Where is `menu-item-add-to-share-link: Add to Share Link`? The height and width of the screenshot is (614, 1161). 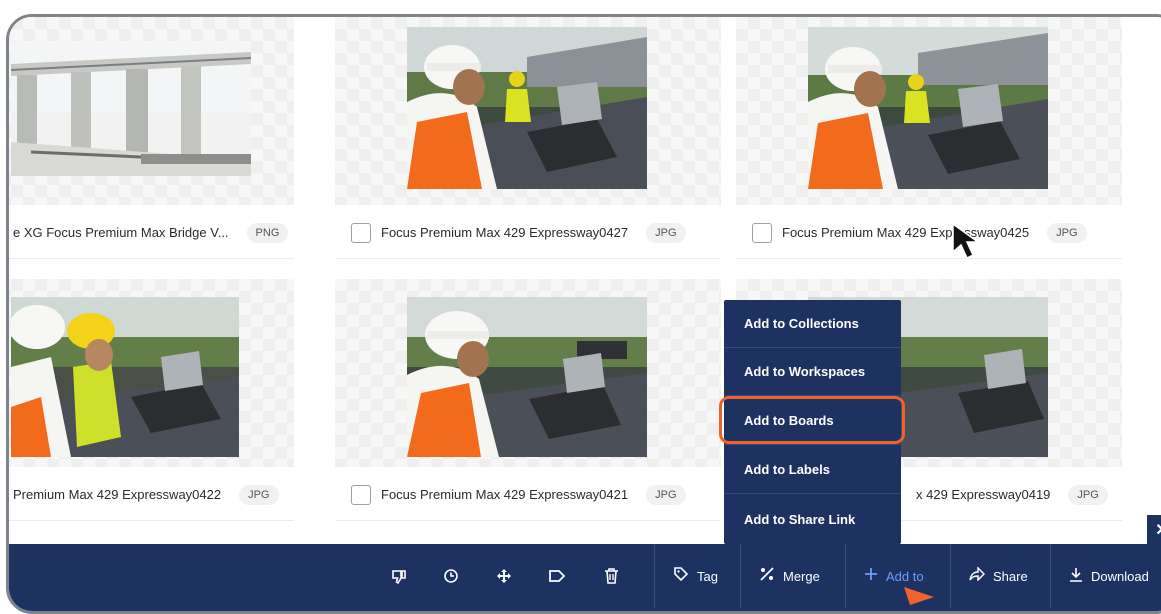 menu-item-add-to-share-link: Add to Share Link is located at coordinates (812, 519).